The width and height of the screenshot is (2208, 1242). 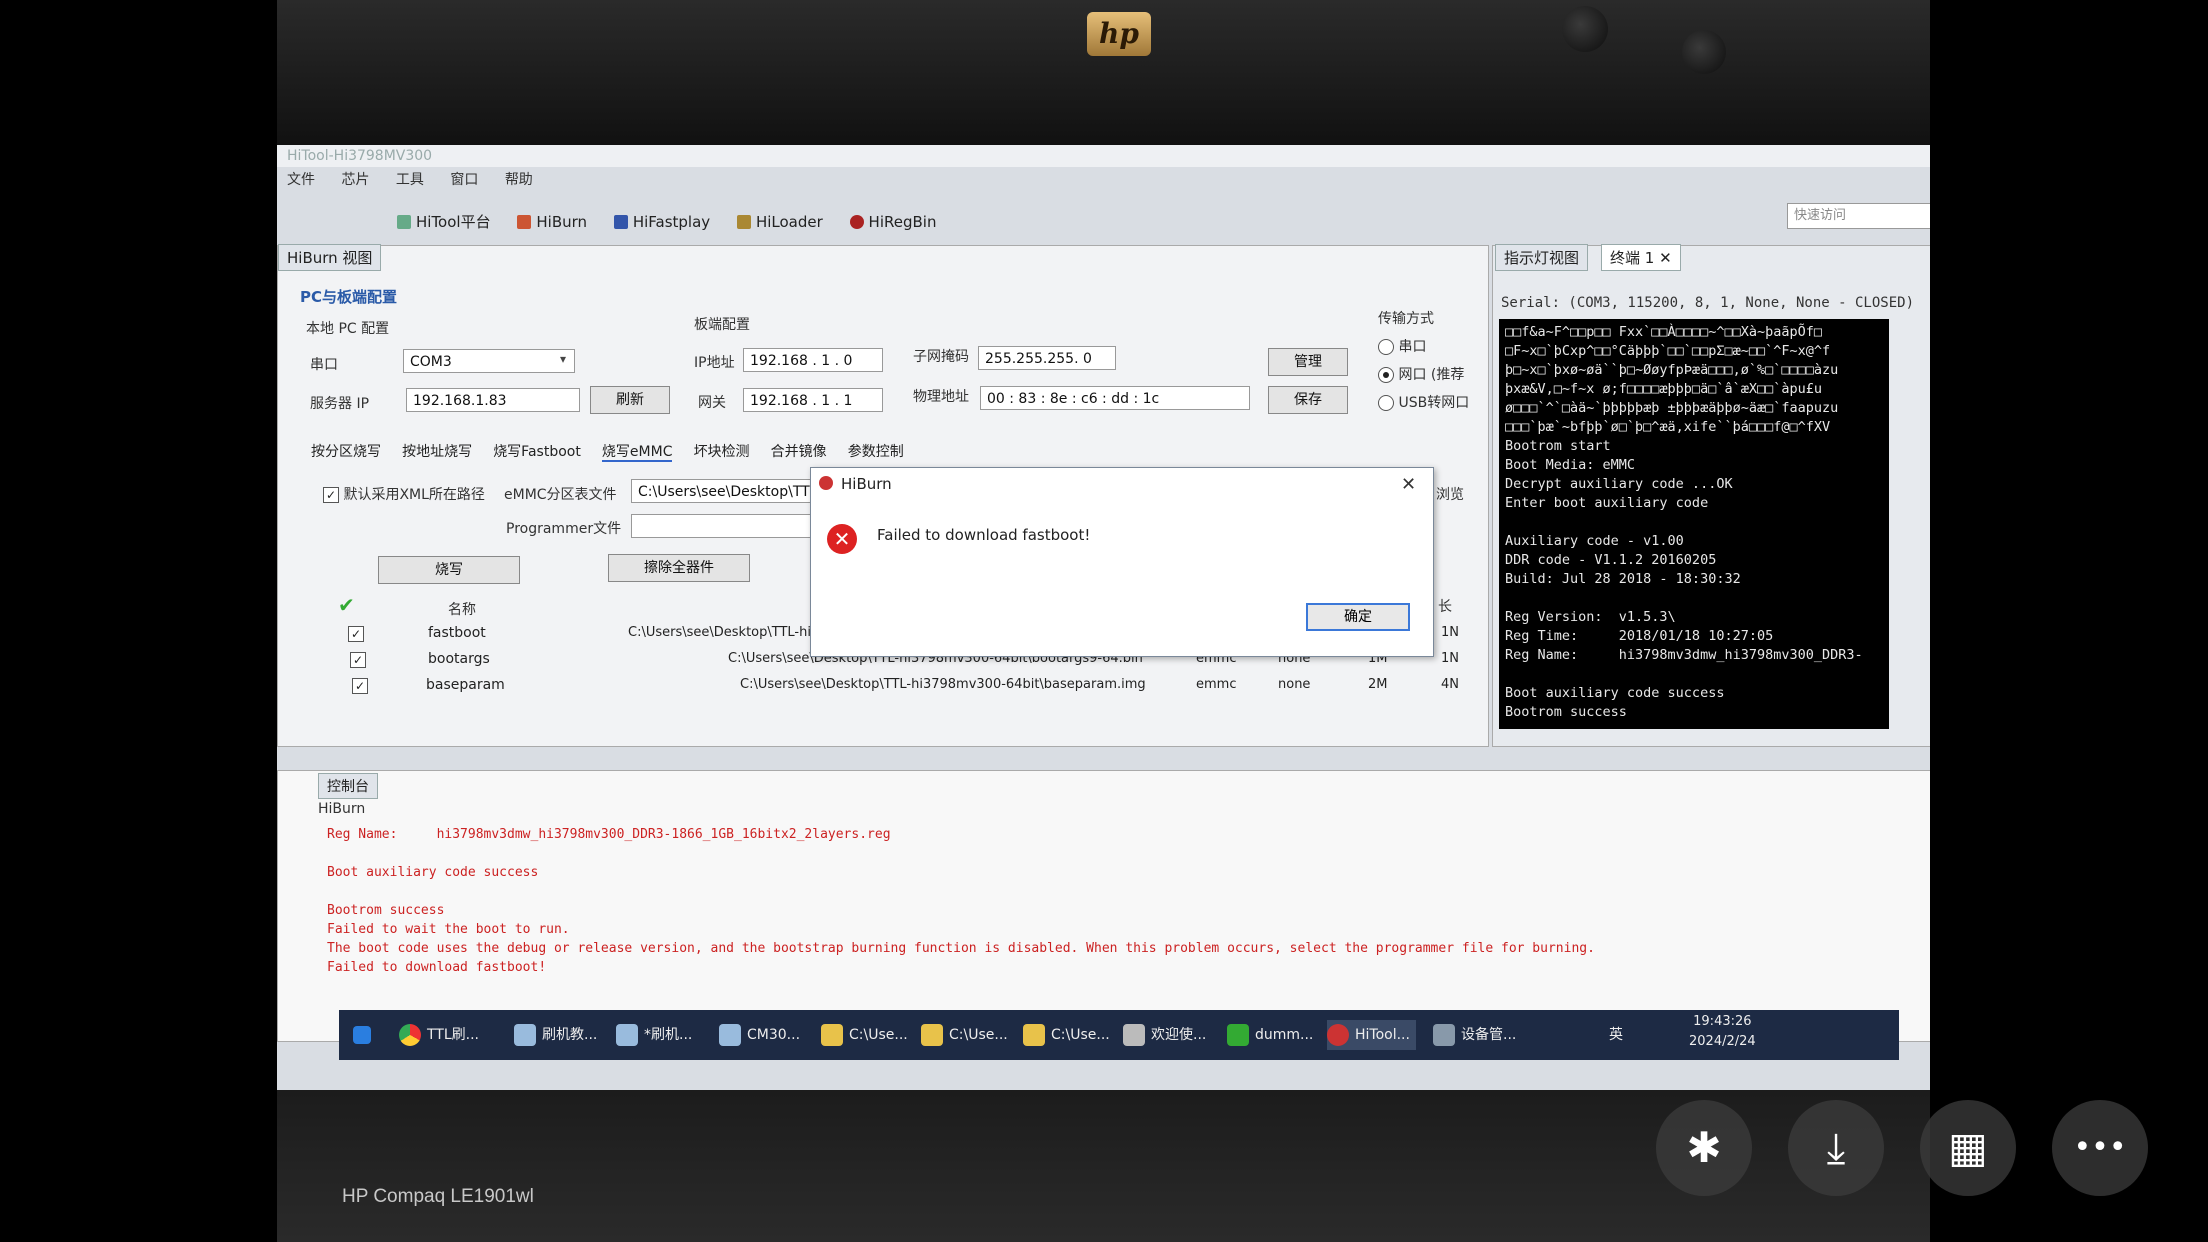 I want to click on ip-address-field: 192.168 . 1 . 0, so click(x=813, y=360).